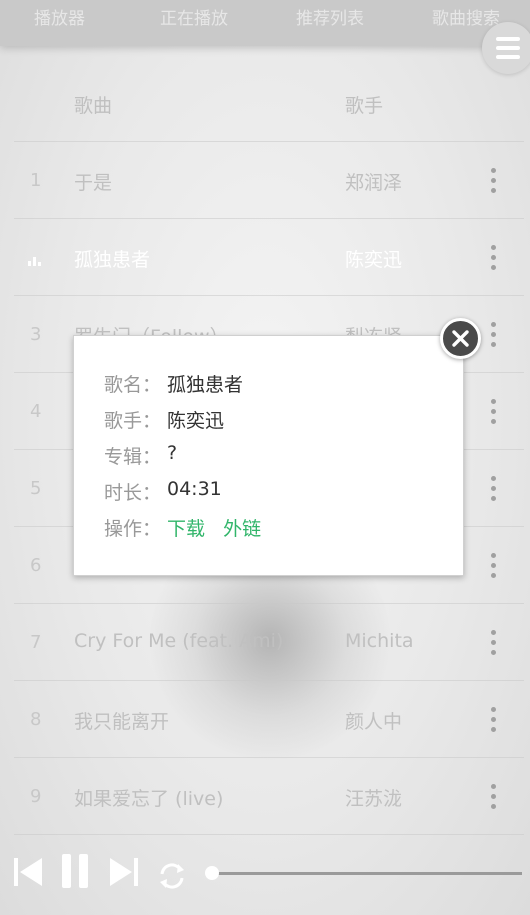 The width and height of the screenshot is (530, 915). I want to click on song-artist: 郑润泽, so click(374, 183).